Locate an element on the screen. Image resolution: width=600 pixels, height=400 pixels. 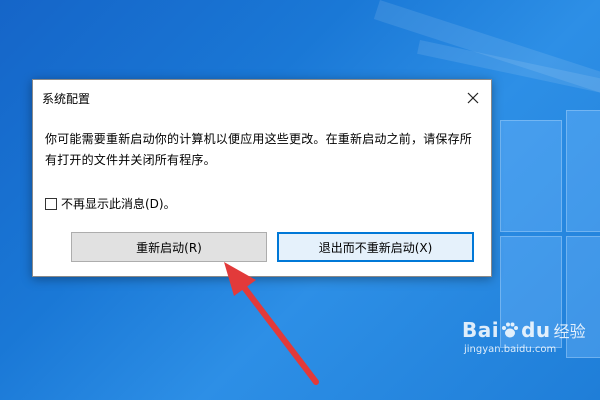
dont-show-again-label: 不再显示此消息(D)。 is located at coordinates (118, 204).